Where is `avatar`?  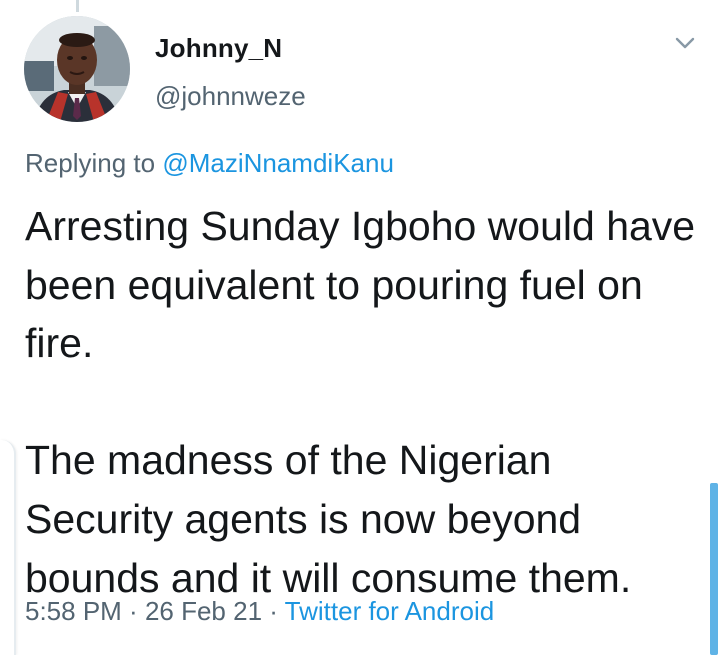 avatar is located at coordinates (77, 69).